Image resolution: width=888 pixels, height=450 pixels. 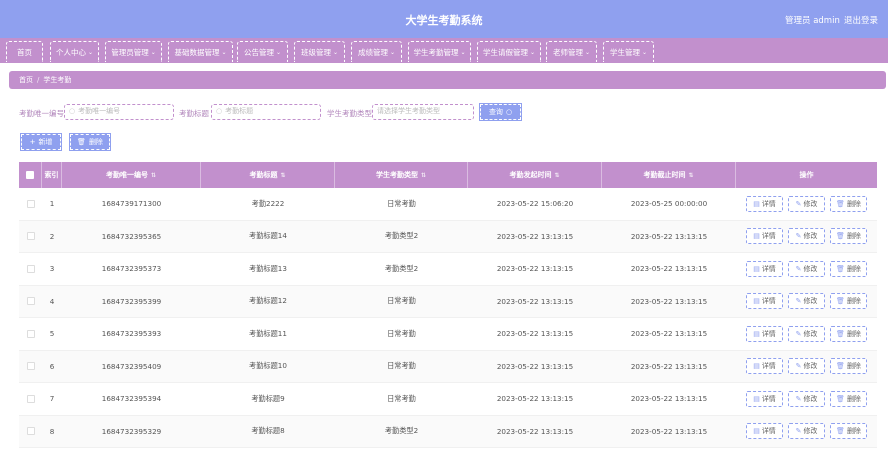 I want to click on edit-button-label: 修改, so click(x=810, y=268).